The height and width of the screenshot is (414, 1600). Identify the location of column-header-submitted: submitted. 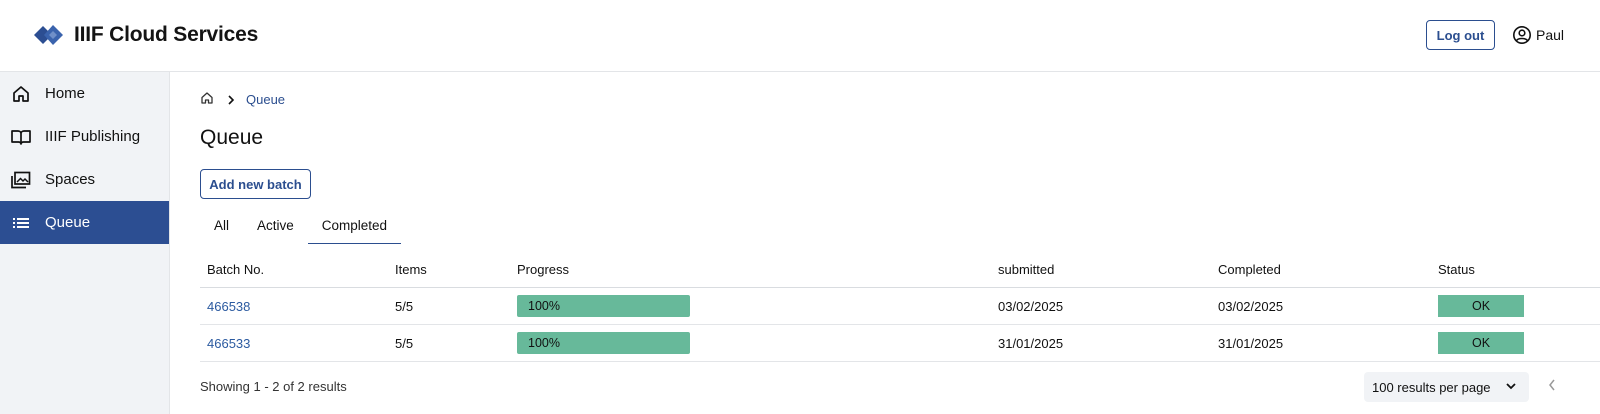
(1101, 270).